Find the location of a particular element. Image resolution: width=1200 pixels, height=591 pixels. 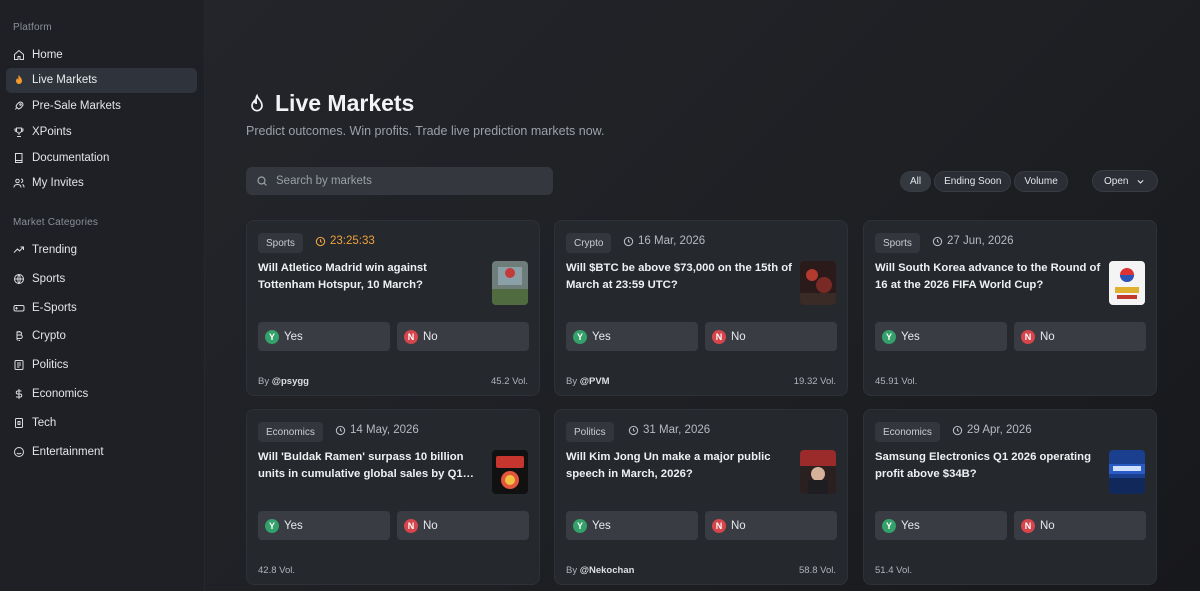

page-title: Live Markets is located at coordinates (330, 103).